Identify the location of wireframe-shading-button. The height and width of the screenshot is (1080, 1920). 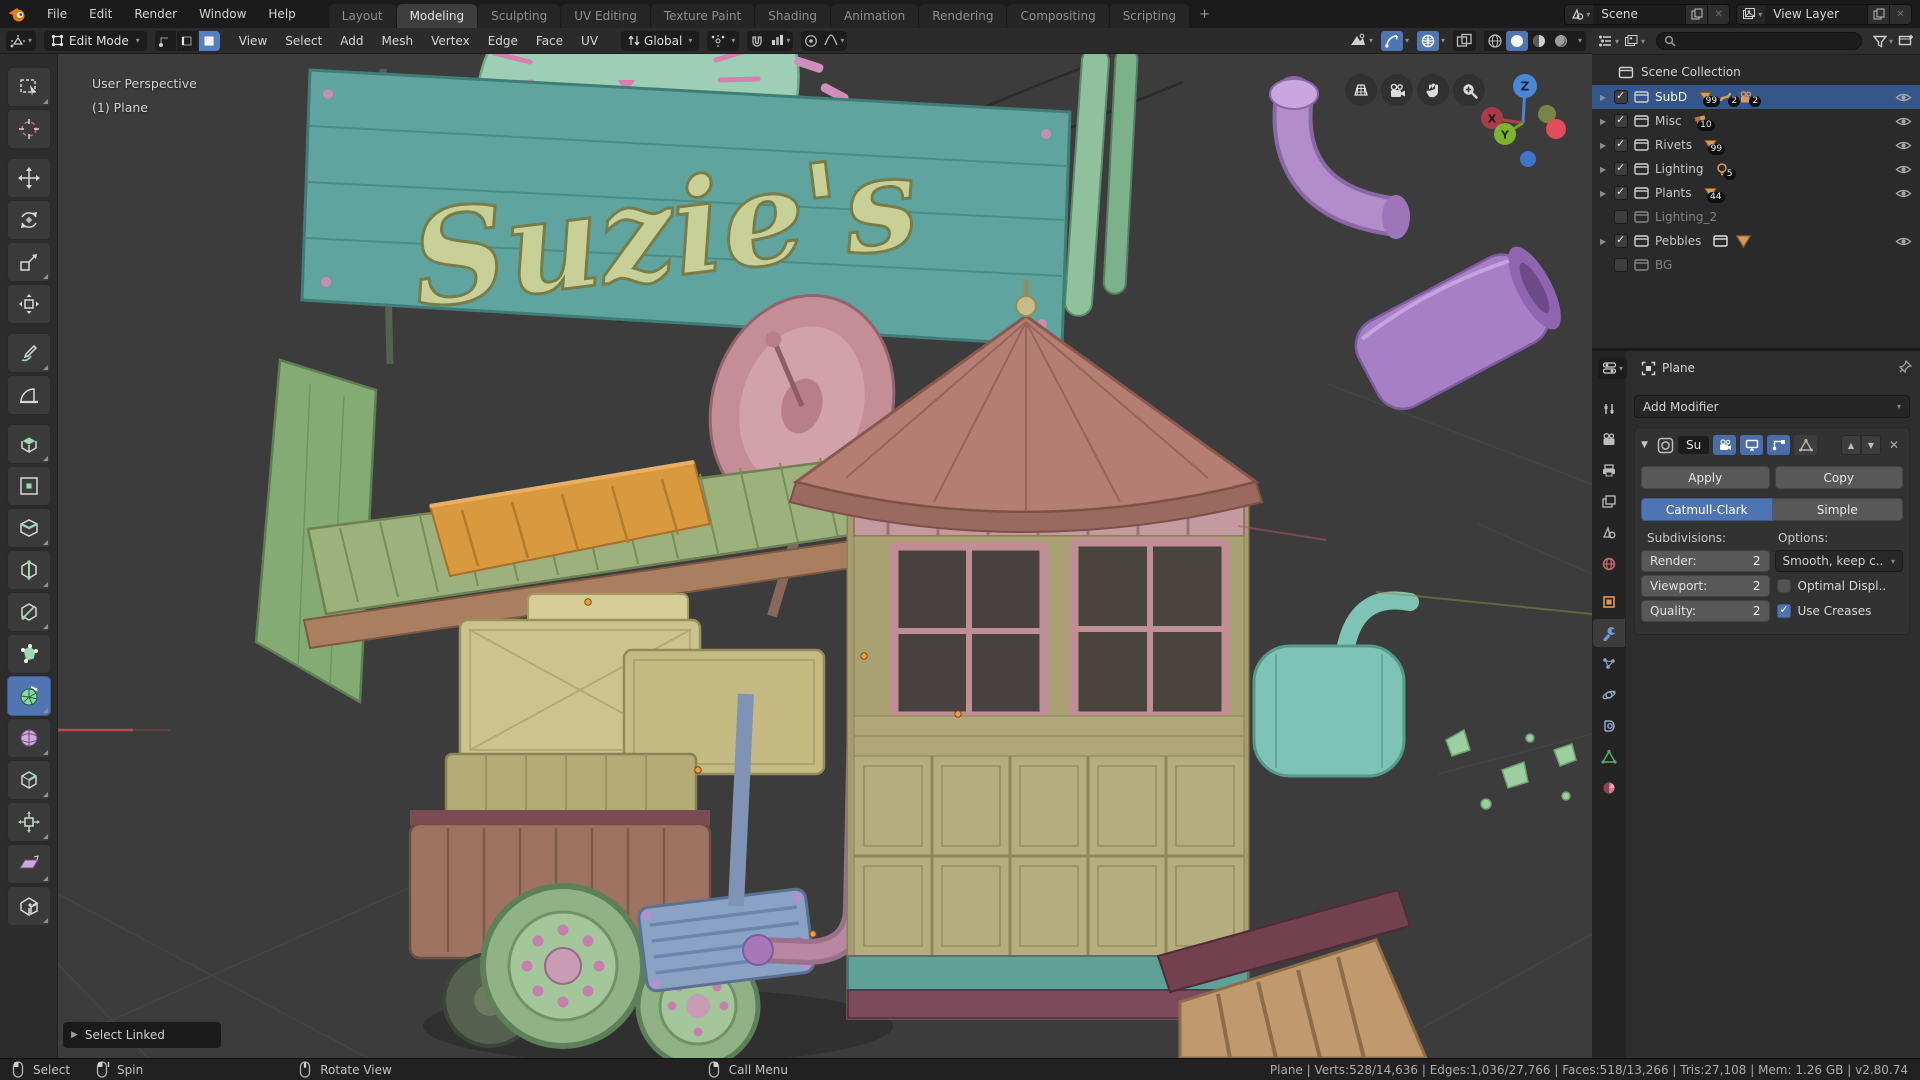
(1494, 40).